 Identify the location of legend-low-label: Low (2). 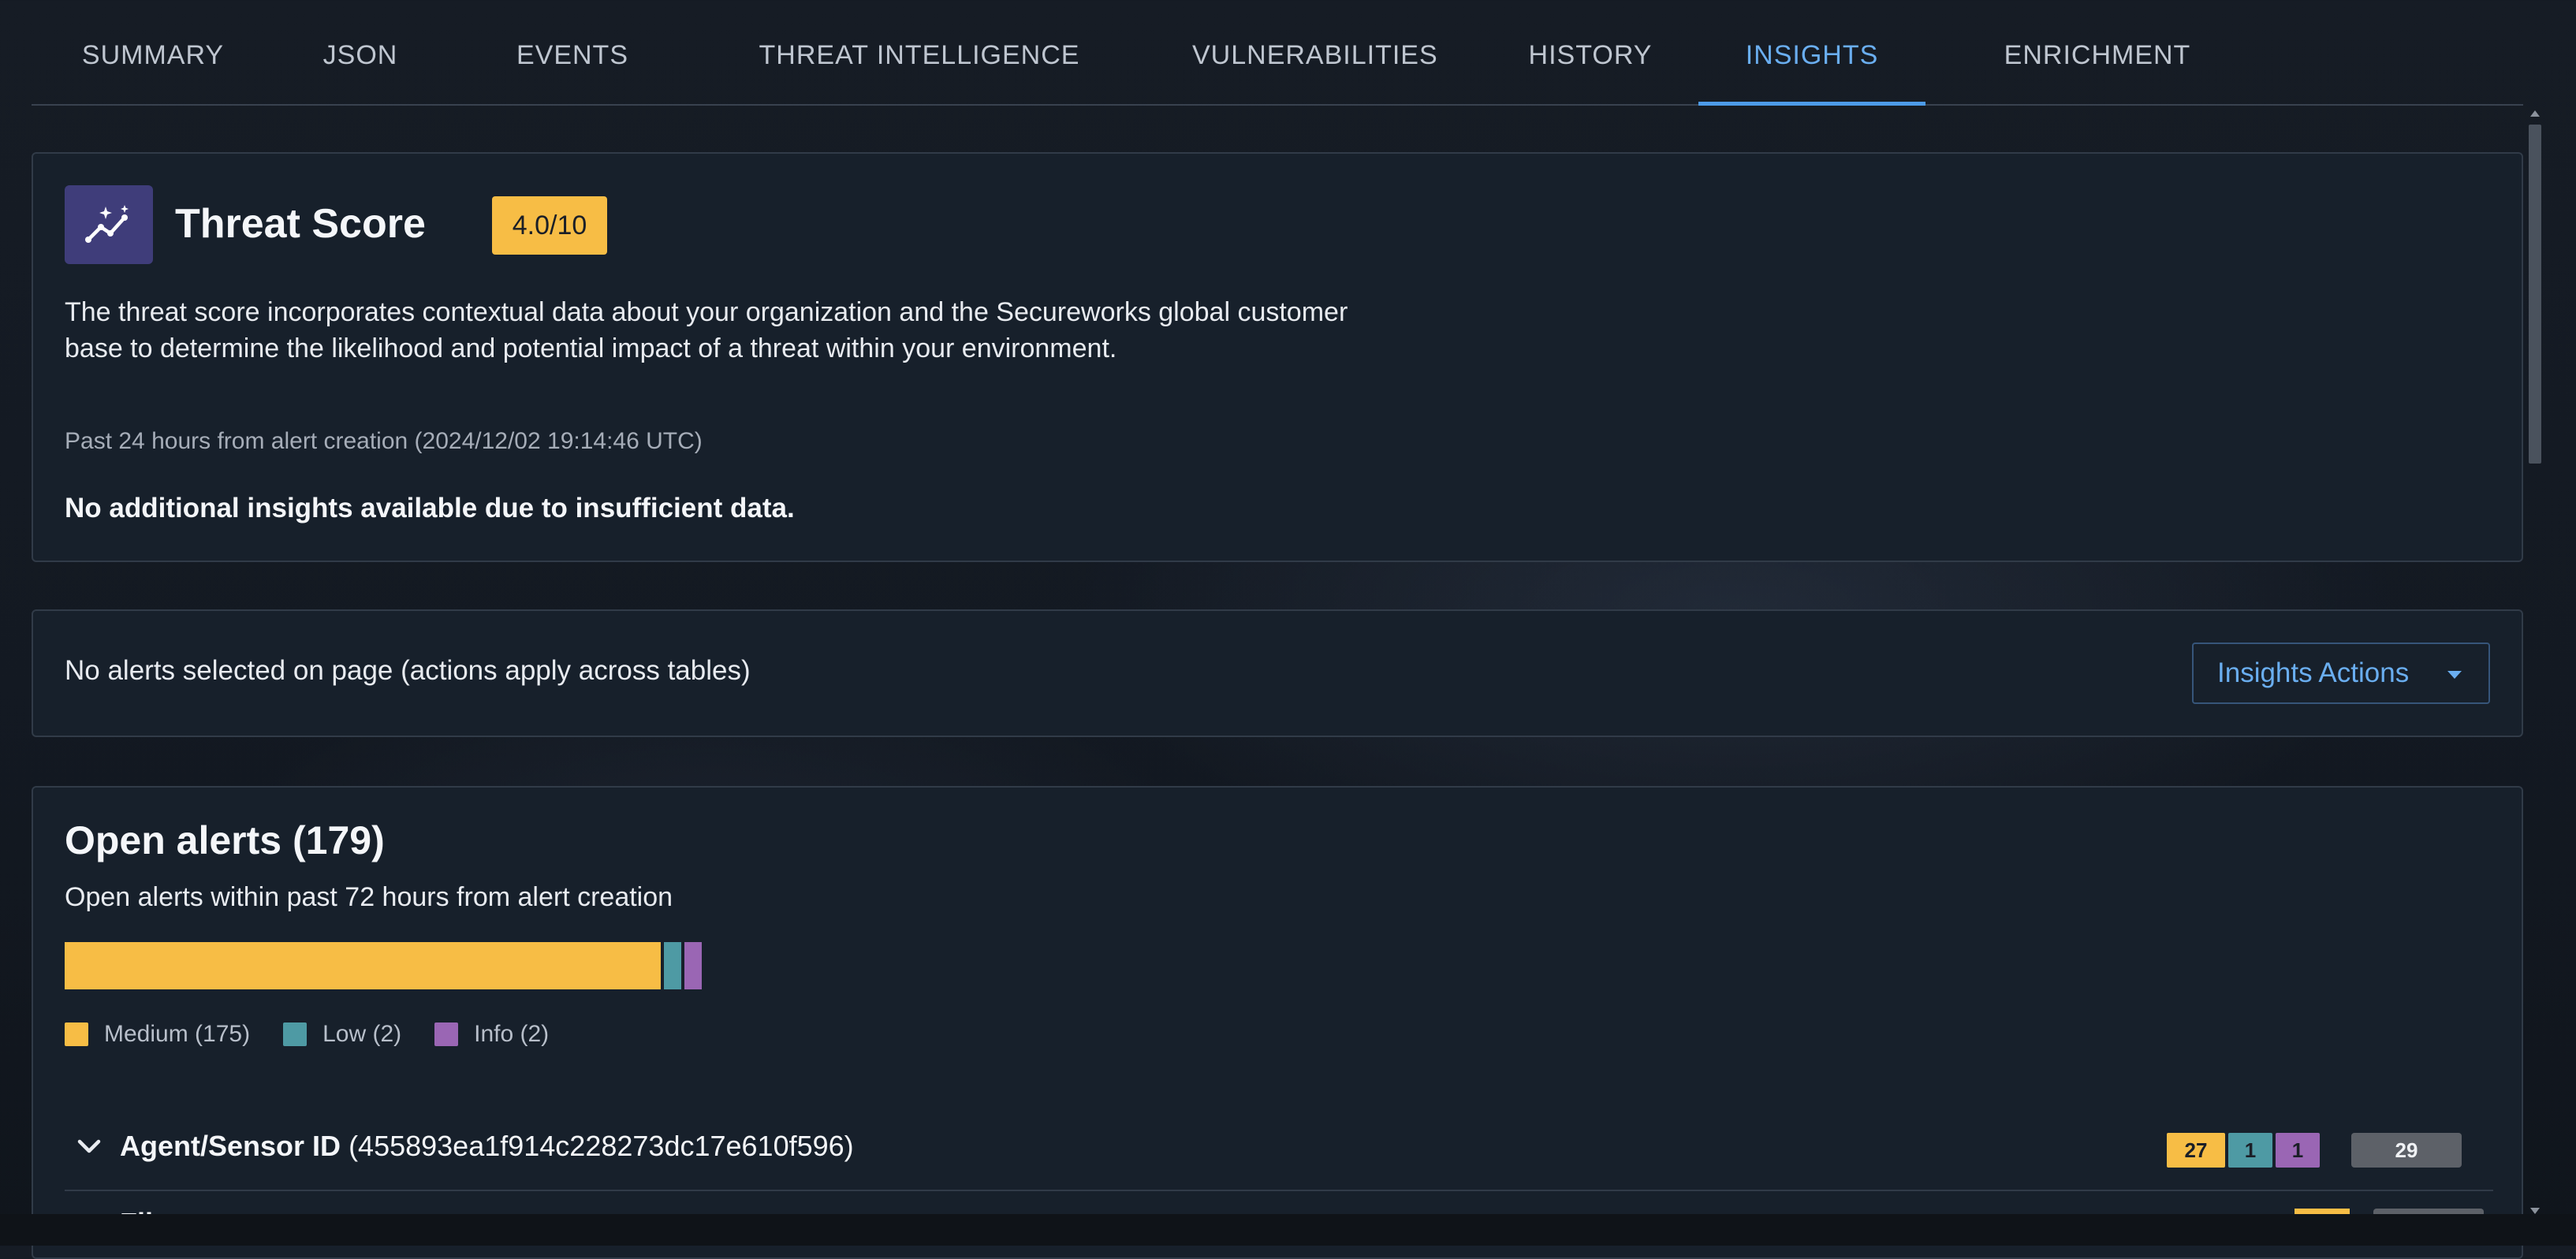
(362, 1034).